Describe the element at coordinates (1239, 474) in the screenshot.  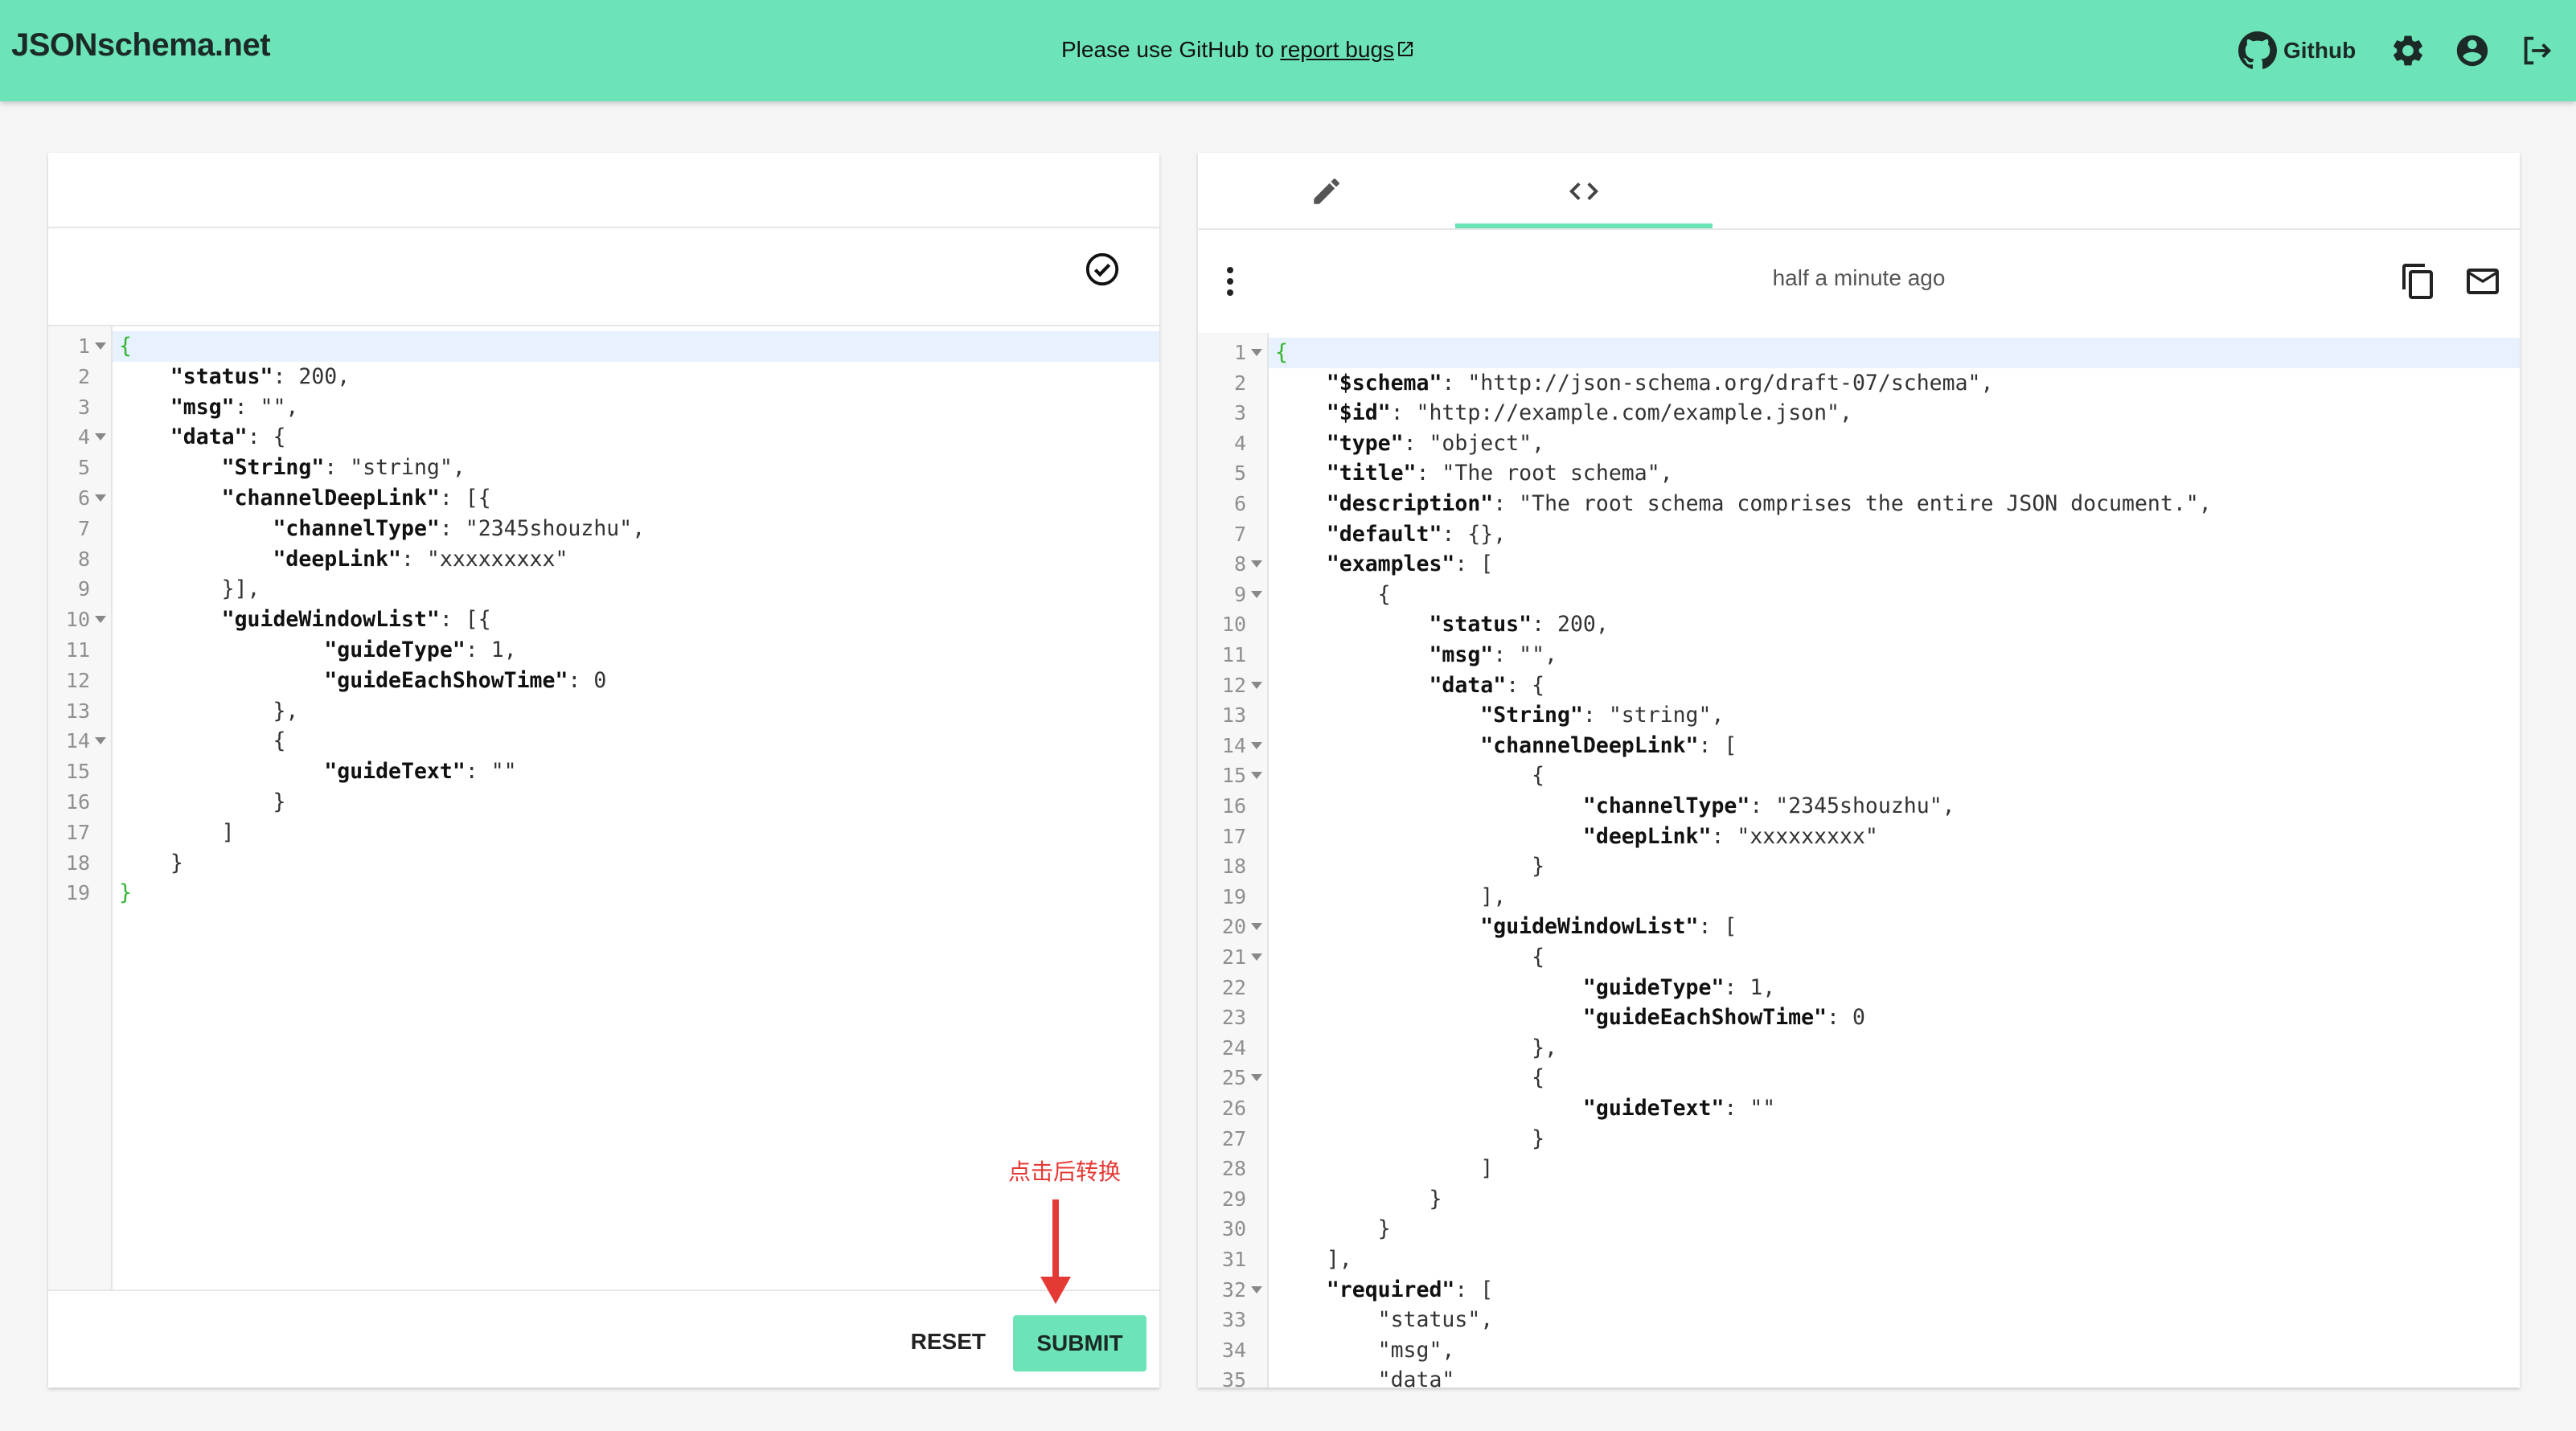
I see `line-number: 5` at that location.